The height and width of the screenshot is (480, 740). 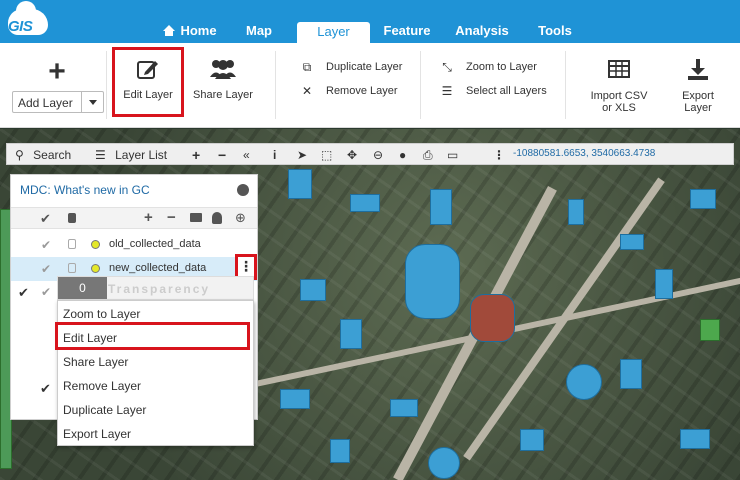 What do you see at coordinates (495, 91) in the screenshot?
I see `select-all-layers-button: ☰ Select all Layers` at bounding box center [495, 91].